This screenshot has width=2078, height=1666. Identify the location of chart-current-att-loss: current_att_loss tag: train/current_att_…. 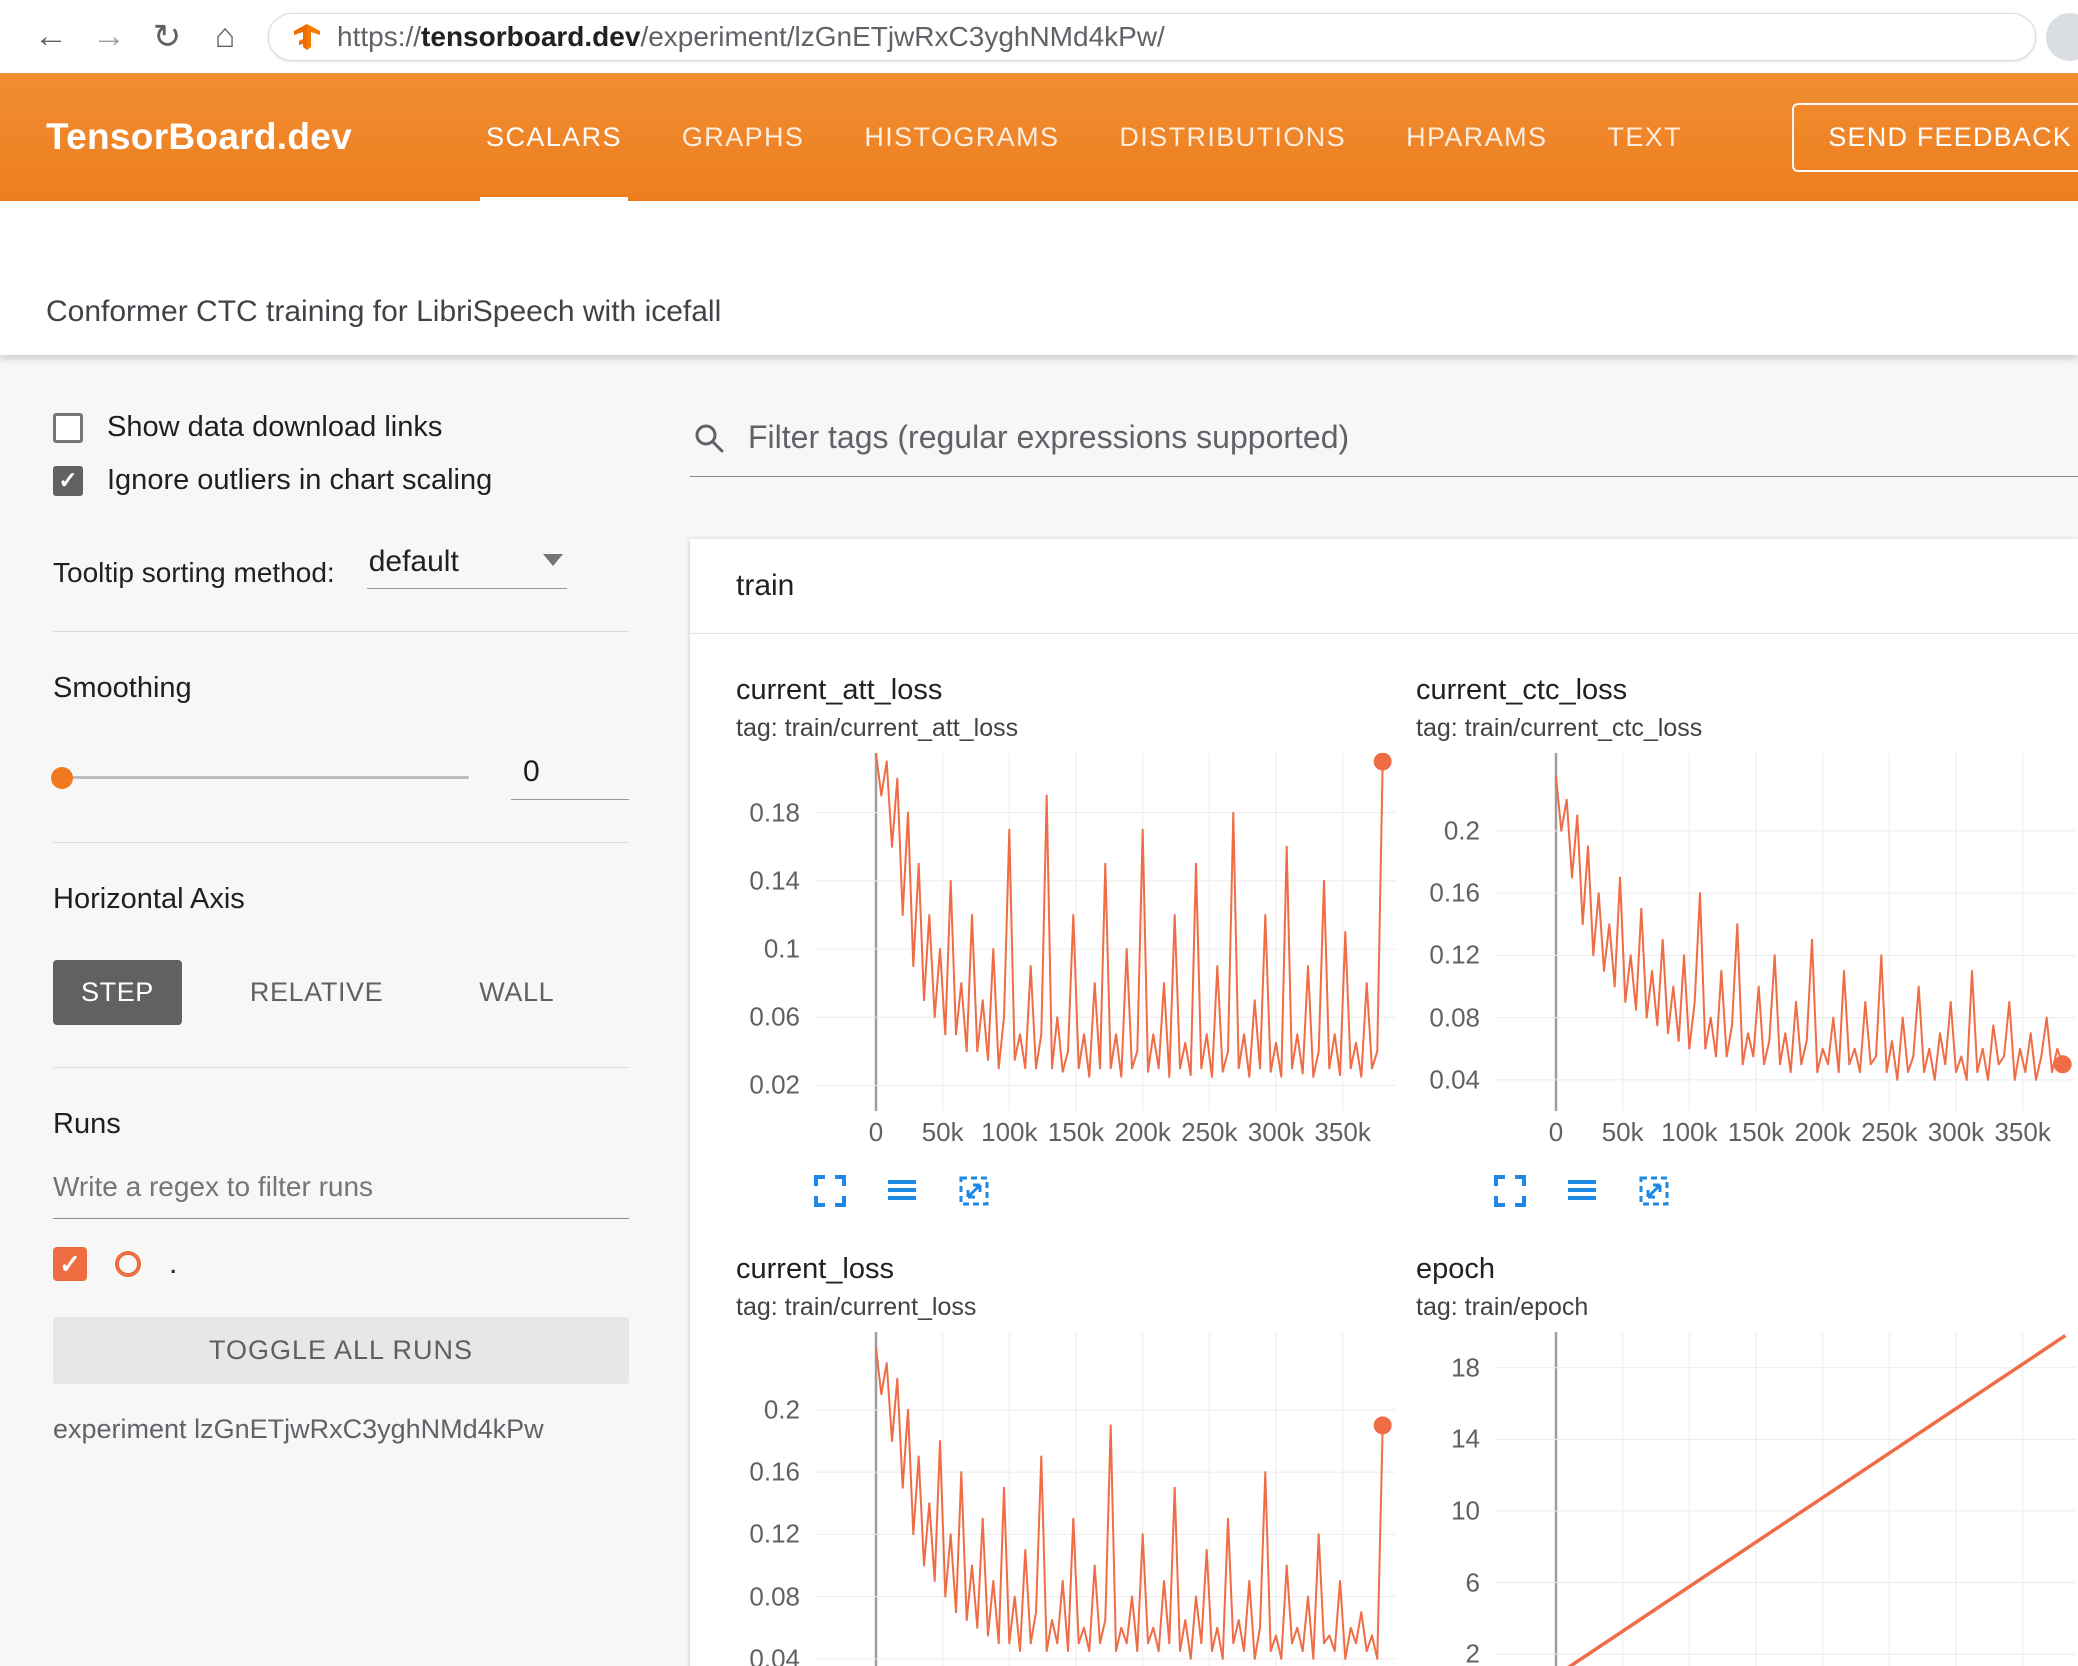
(1066, 941).